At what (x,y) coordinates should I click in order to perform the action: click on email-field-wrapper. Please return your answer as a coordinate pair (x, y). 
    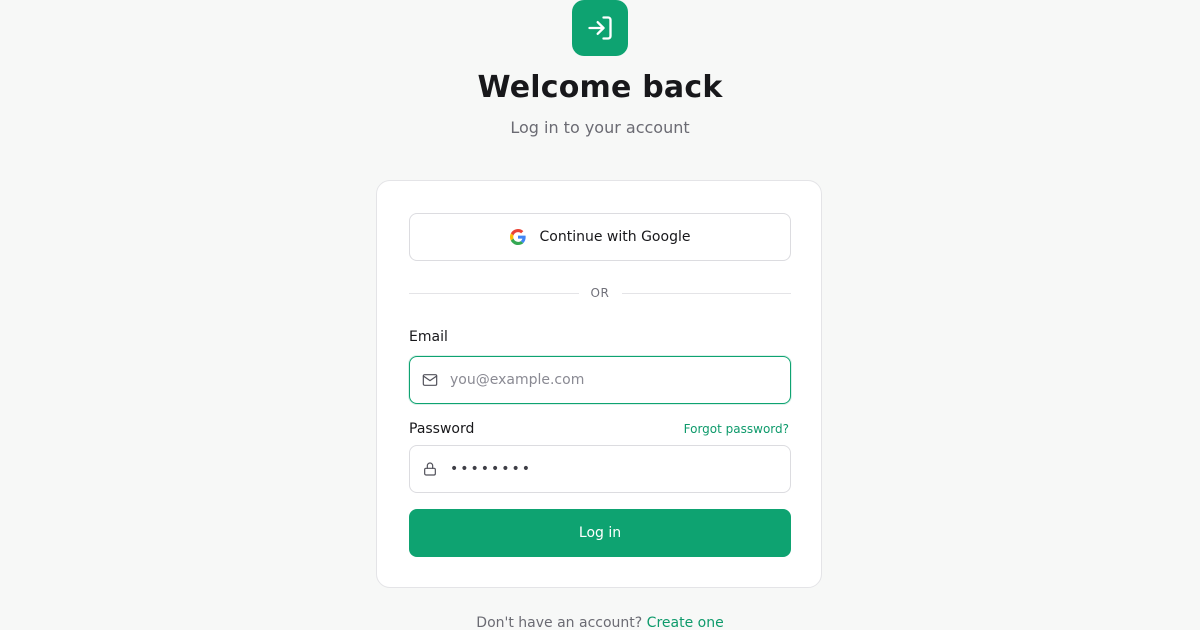
    Looking at the image, I should click on (600, 380).